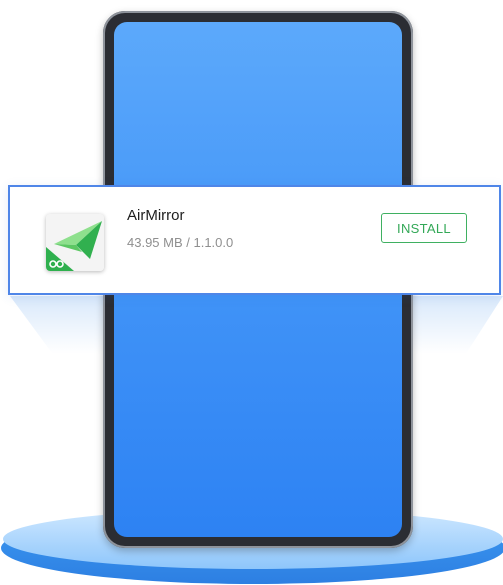 This screenshot has width=503, height=585. I want to click on app-name: AirMirror, so click(156, 215).